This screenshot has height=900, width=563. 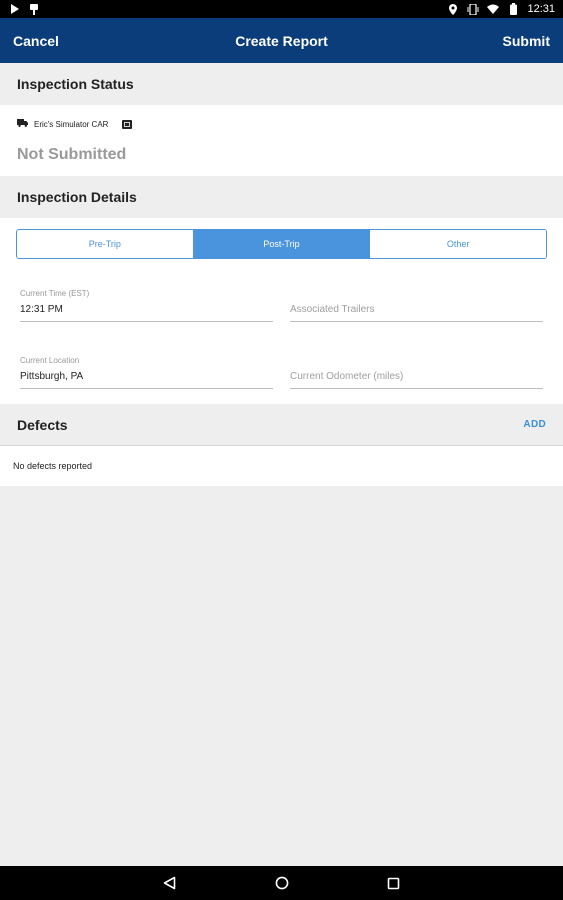 What do you see at coordinates (52, 376) in the screenshot?
I see `current-location-value: Pittsburgh, PA` at bounding box center [52, 376].